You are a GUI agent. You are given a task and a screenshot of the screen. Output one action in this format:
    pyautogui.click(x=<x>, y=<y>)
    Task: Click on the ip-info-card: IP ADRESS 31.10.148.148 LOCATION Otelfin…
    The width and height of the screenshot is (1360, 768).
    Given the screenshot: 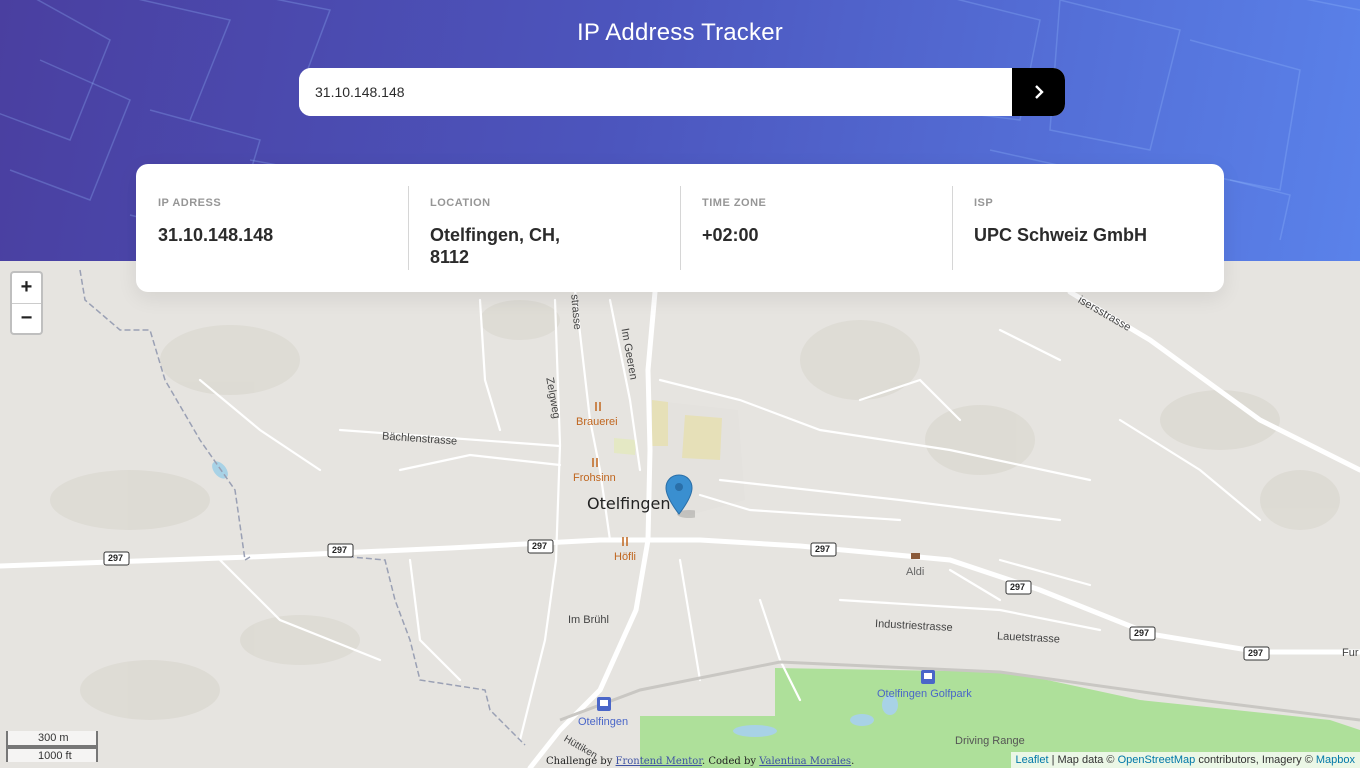 What is the action you would take?
    pyautogui.click(x=680, y=228)
    